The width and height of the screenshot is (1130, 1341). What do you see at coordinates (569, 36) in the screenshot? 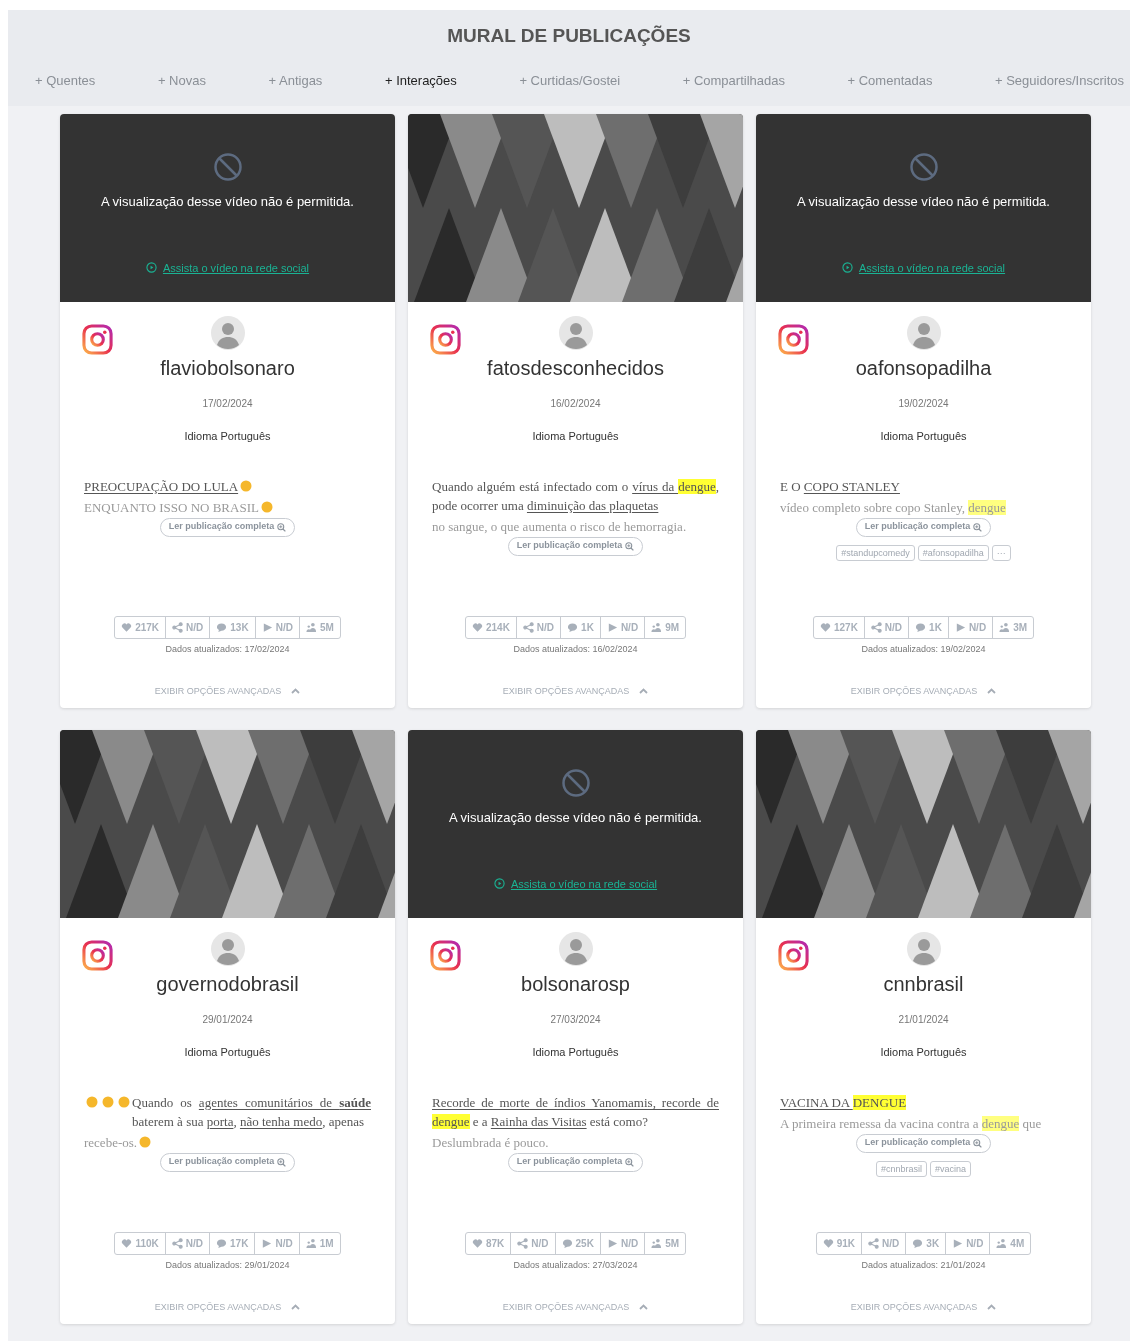
I see `page-title: MURAL DE PUBLICAÇÕES` at bounding box center [569, 36].